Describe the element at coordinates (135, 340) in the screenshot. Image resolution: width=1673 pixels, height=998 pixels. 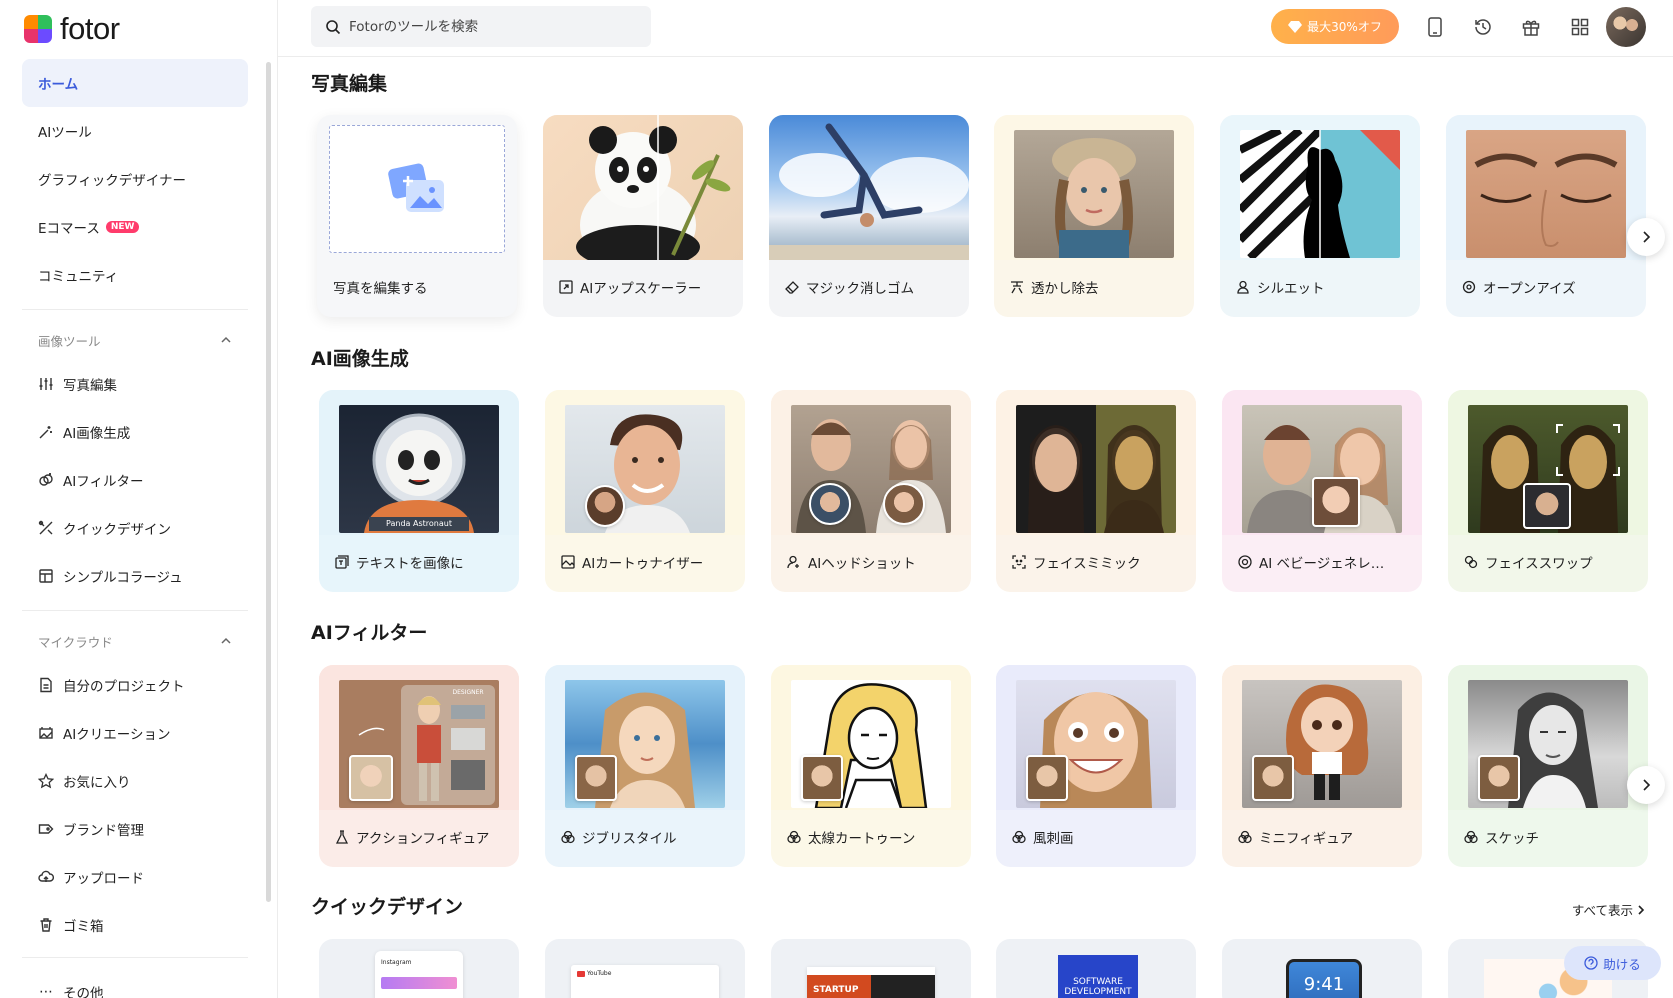
I see `image-tools-header: 画像ツール` at that location.